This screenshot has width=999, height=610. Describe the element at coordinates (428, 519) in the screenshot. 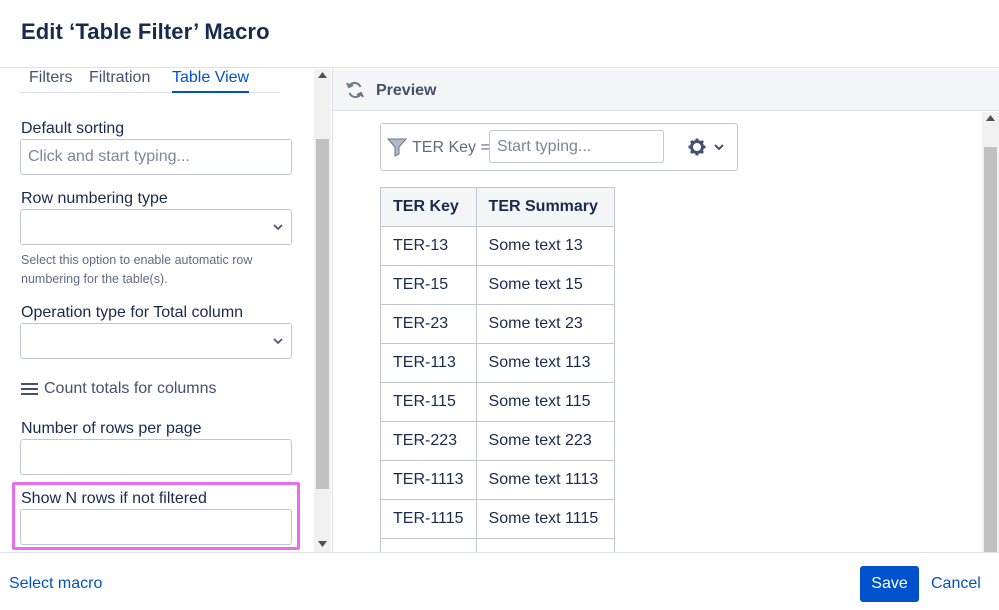

I see `table-cell: TER-1115` at that location.